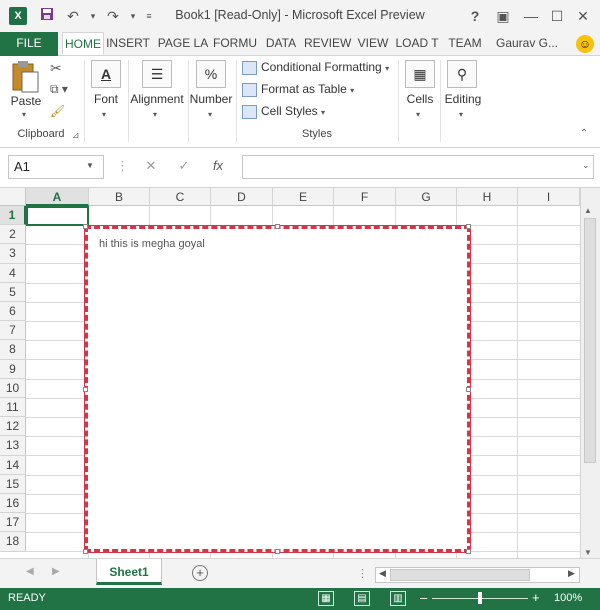  What do you see at coordinates (418, 167) in the screenshot?
I see `formula-input` at bounding box center [418, 167].